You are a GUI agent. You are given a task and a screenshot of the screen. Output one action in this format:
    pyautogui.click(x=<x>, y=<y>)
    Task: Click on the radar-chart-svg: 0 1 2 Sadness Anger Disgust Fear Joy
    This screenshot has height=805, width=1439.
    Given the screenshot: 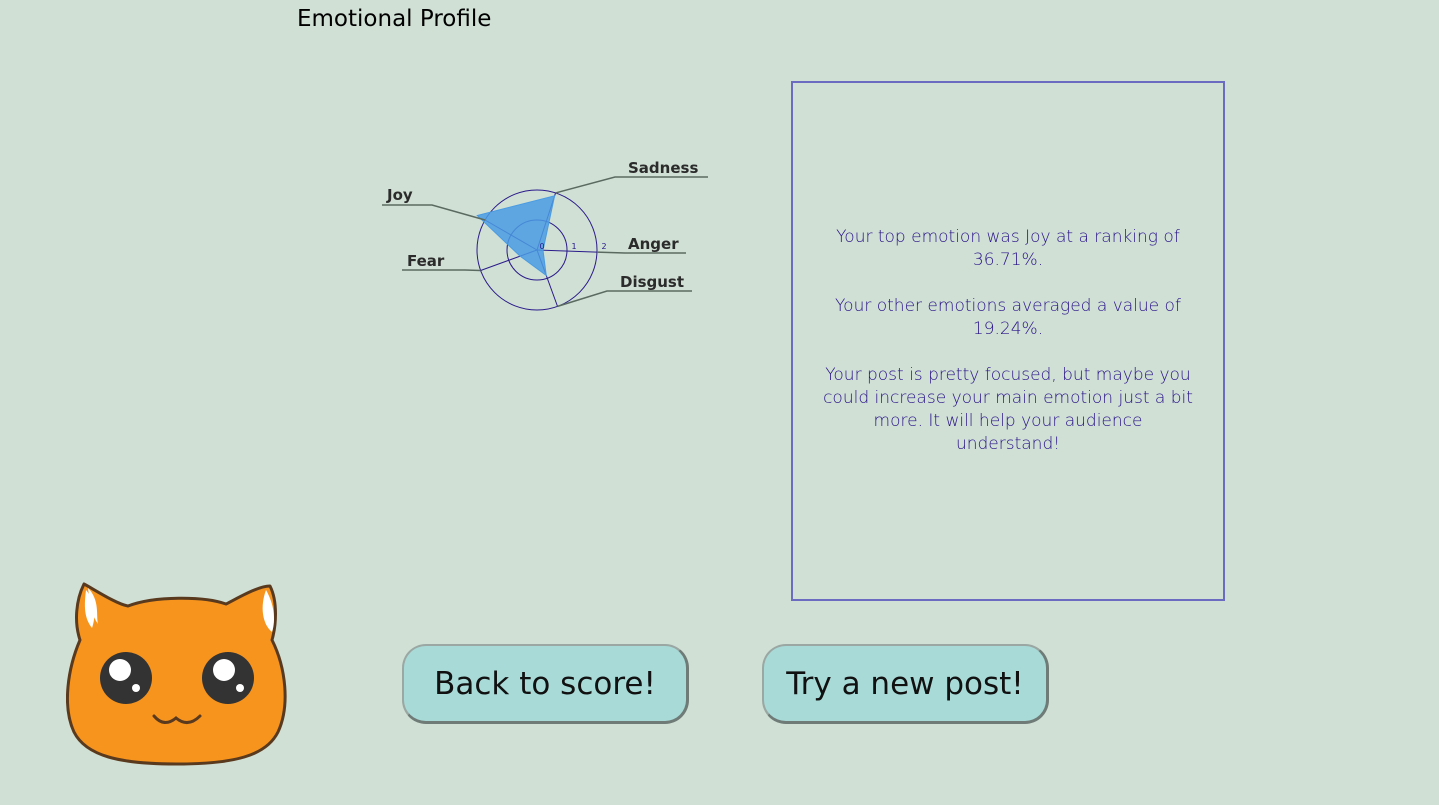 What is the action you would take?
    pyautogui.click(x=545, y=235)
    